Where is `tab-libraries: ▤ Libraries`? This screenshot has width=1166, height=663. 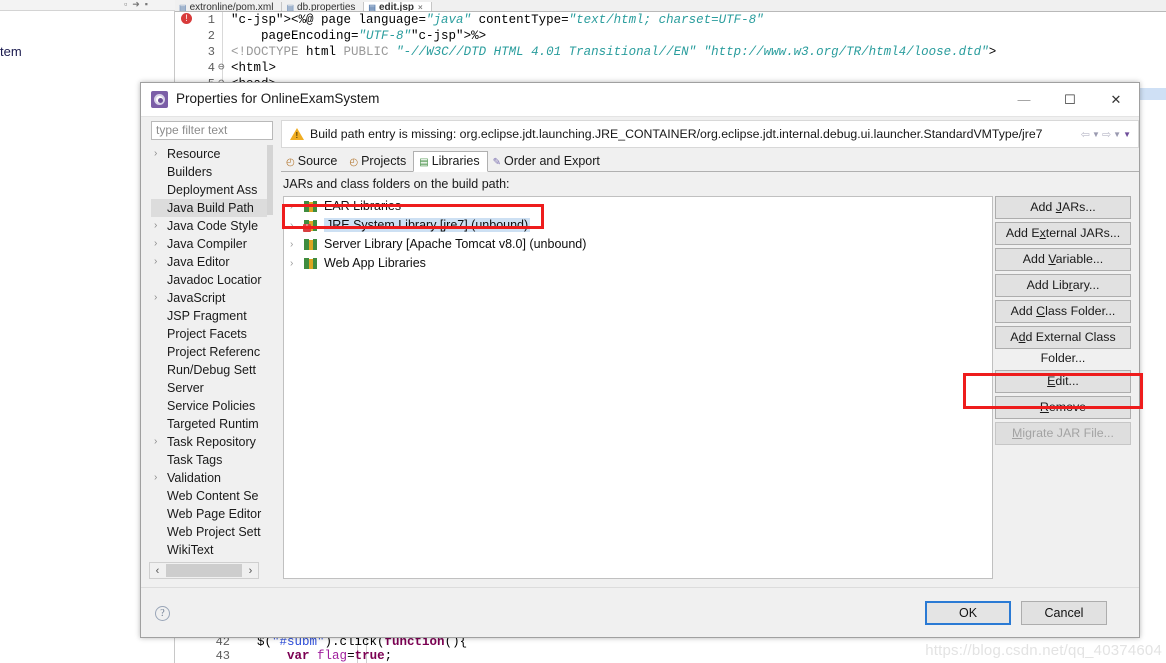
tab-libraries: ▤ Libraries is located at coordinates (450, 161).